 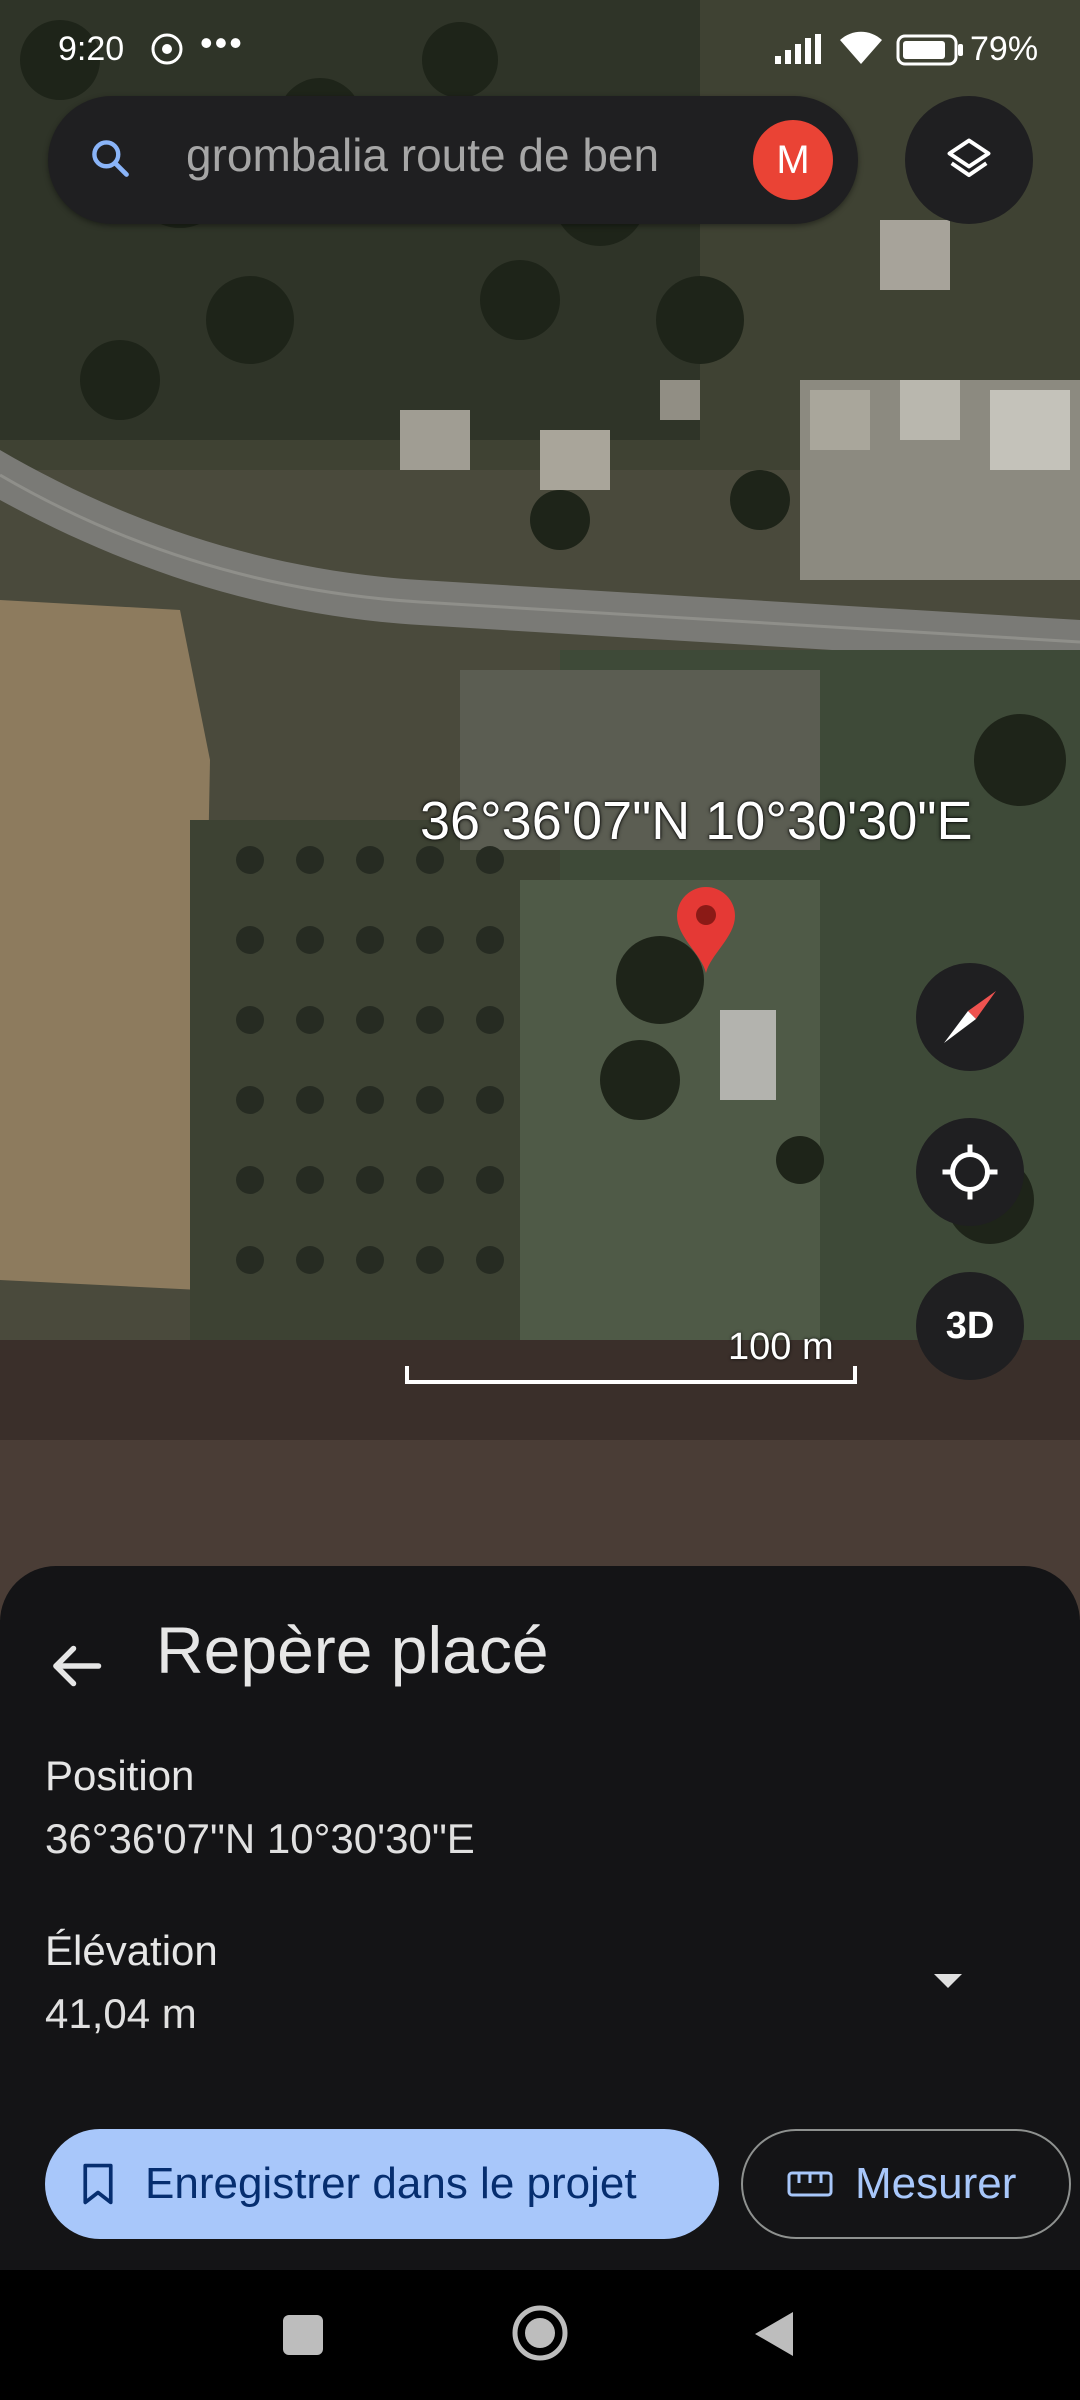 I want to click on save-to-project-label: Enregistrer dans le projet, so click(x=391, y=2183).